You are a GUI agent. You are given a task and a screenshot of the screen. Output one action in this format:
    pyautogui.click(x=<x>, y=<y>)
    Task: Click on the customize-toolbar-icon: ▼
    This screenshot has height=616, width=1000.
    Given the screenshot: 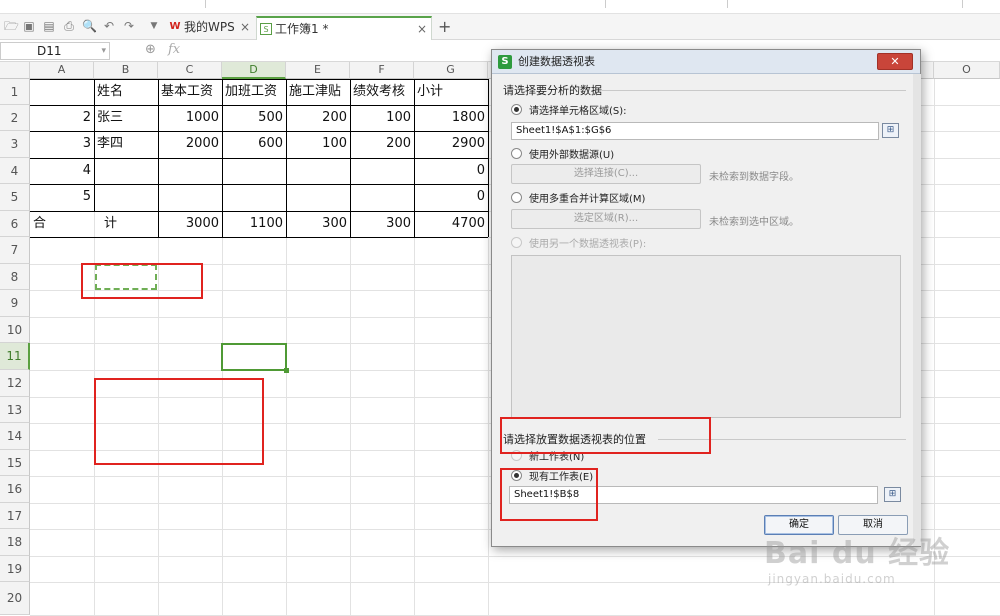 What is the action you would take?
    pyautogui.click(x=154, y=26)
    